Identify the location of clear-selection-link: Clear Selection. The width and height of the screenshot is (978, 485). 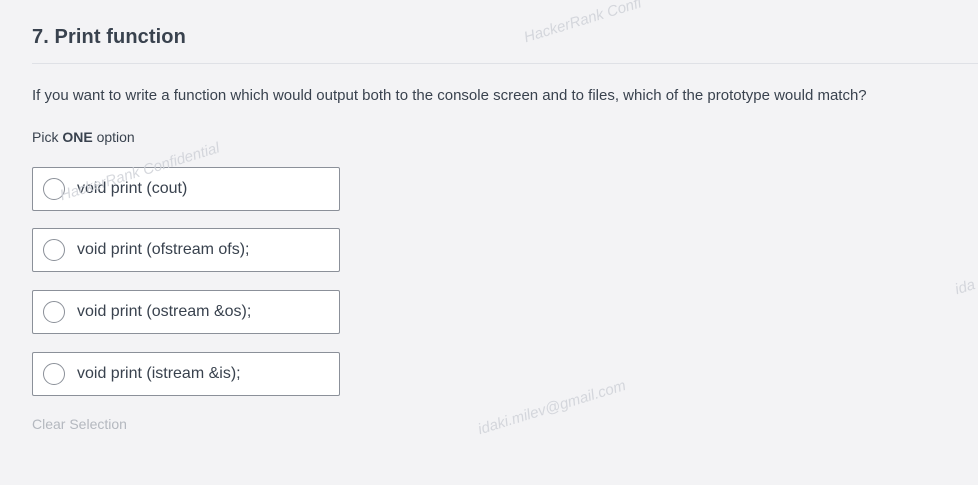
(79, 424).